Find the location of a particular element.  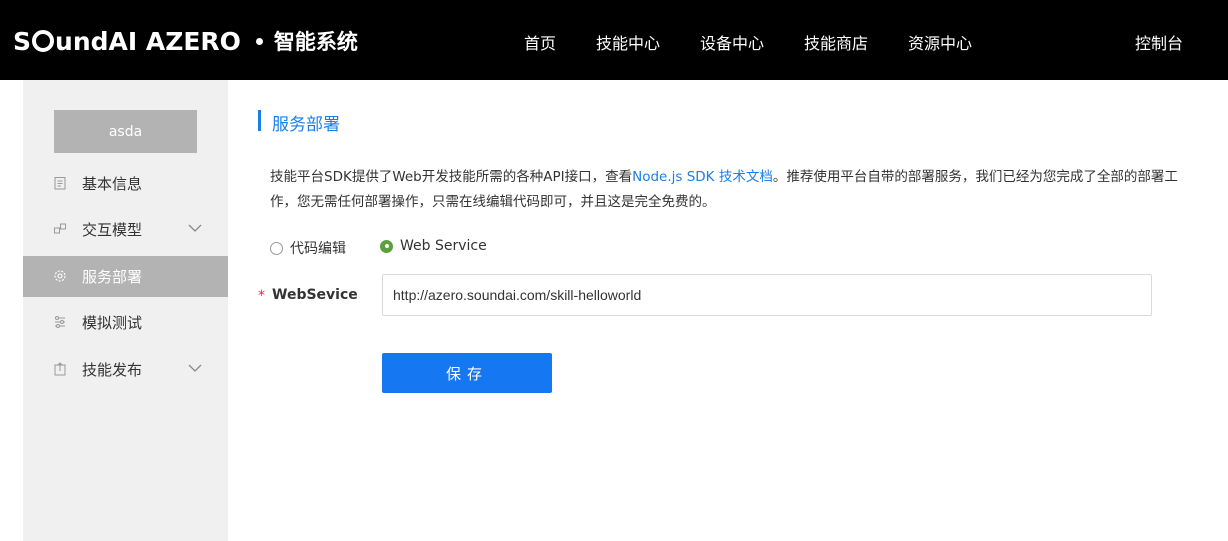

sidebar-item-simulation-test: 模拟测试 is located at coordinates (125, 322).